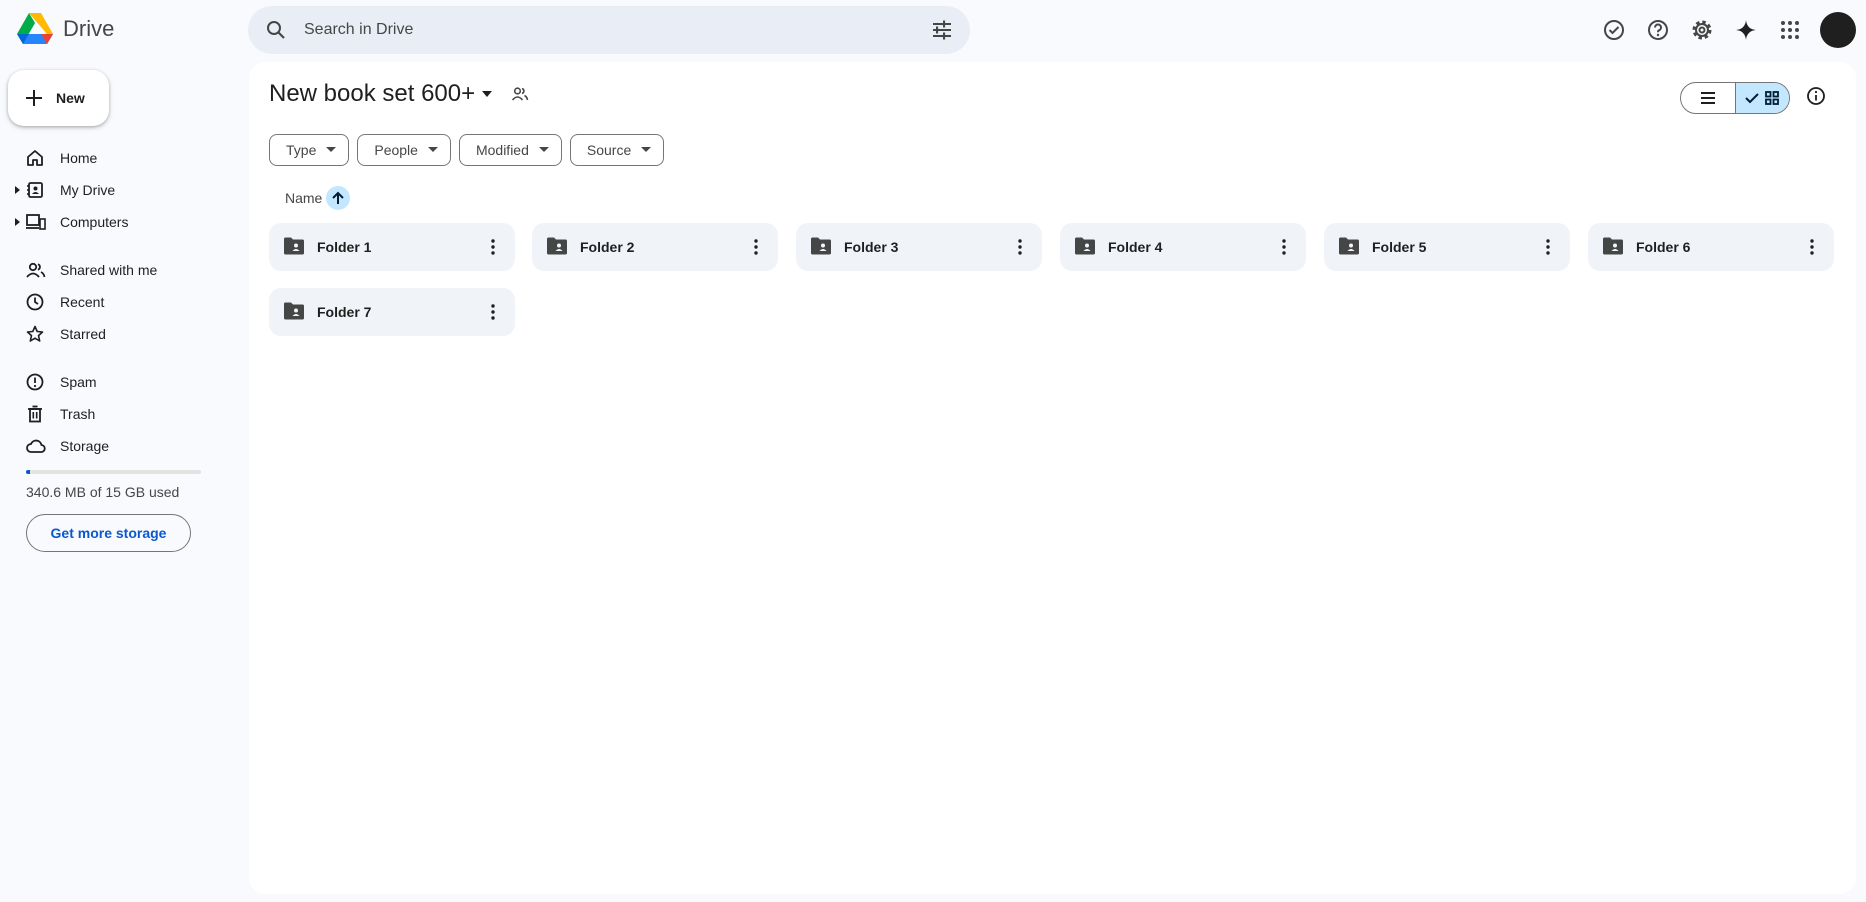 This screenshot has height=902, width=1866. Describe the element at coordinates (35, 158) in the screenshot. I see `home-icon` at that location.